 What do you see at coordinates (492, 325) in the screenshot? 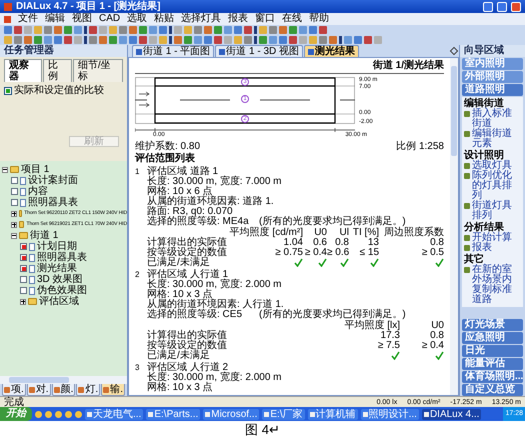
I see `wizard-button: 灯光场景` at bounding box center [492, 325].